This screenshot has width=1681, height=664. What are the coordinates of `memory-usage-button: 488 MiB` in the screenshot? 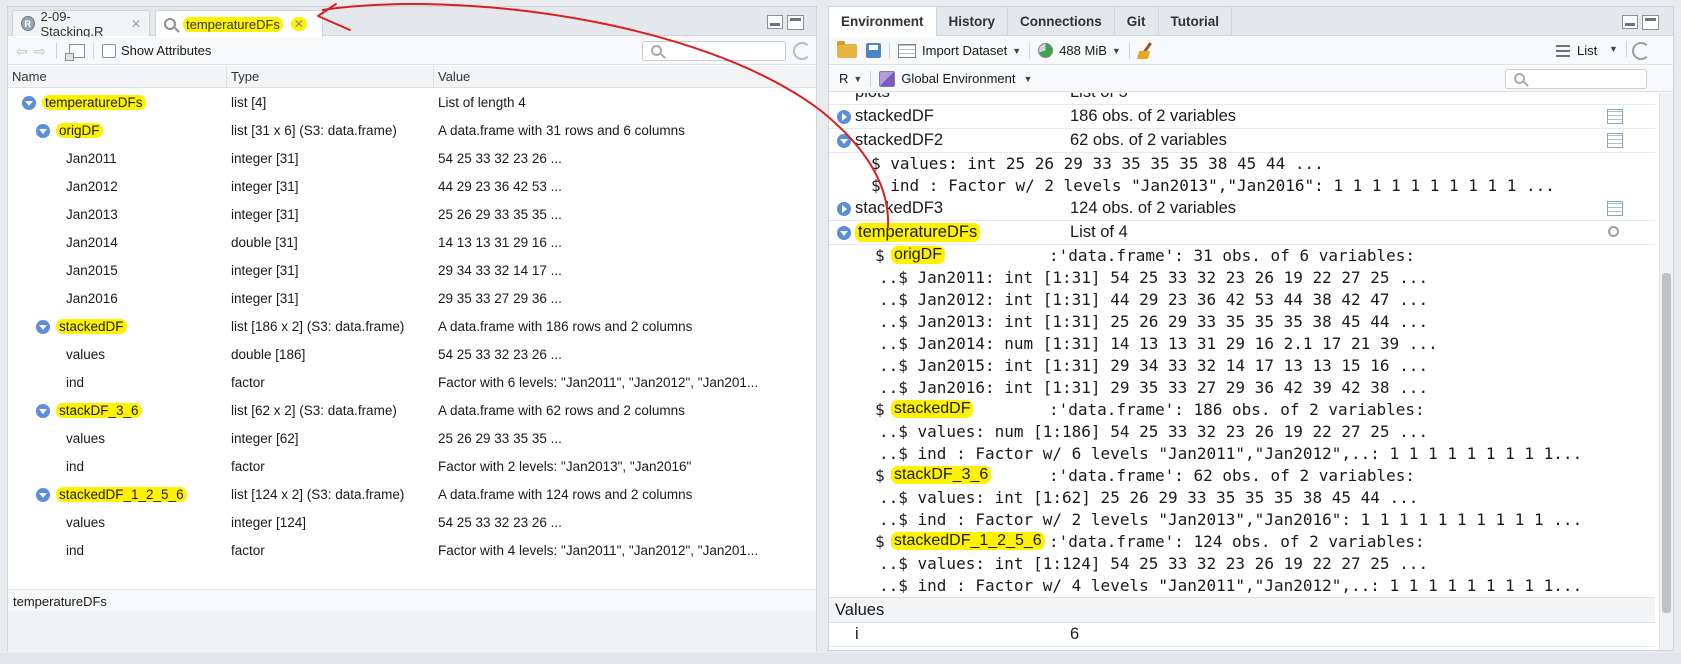 It's located at (1083, 50).